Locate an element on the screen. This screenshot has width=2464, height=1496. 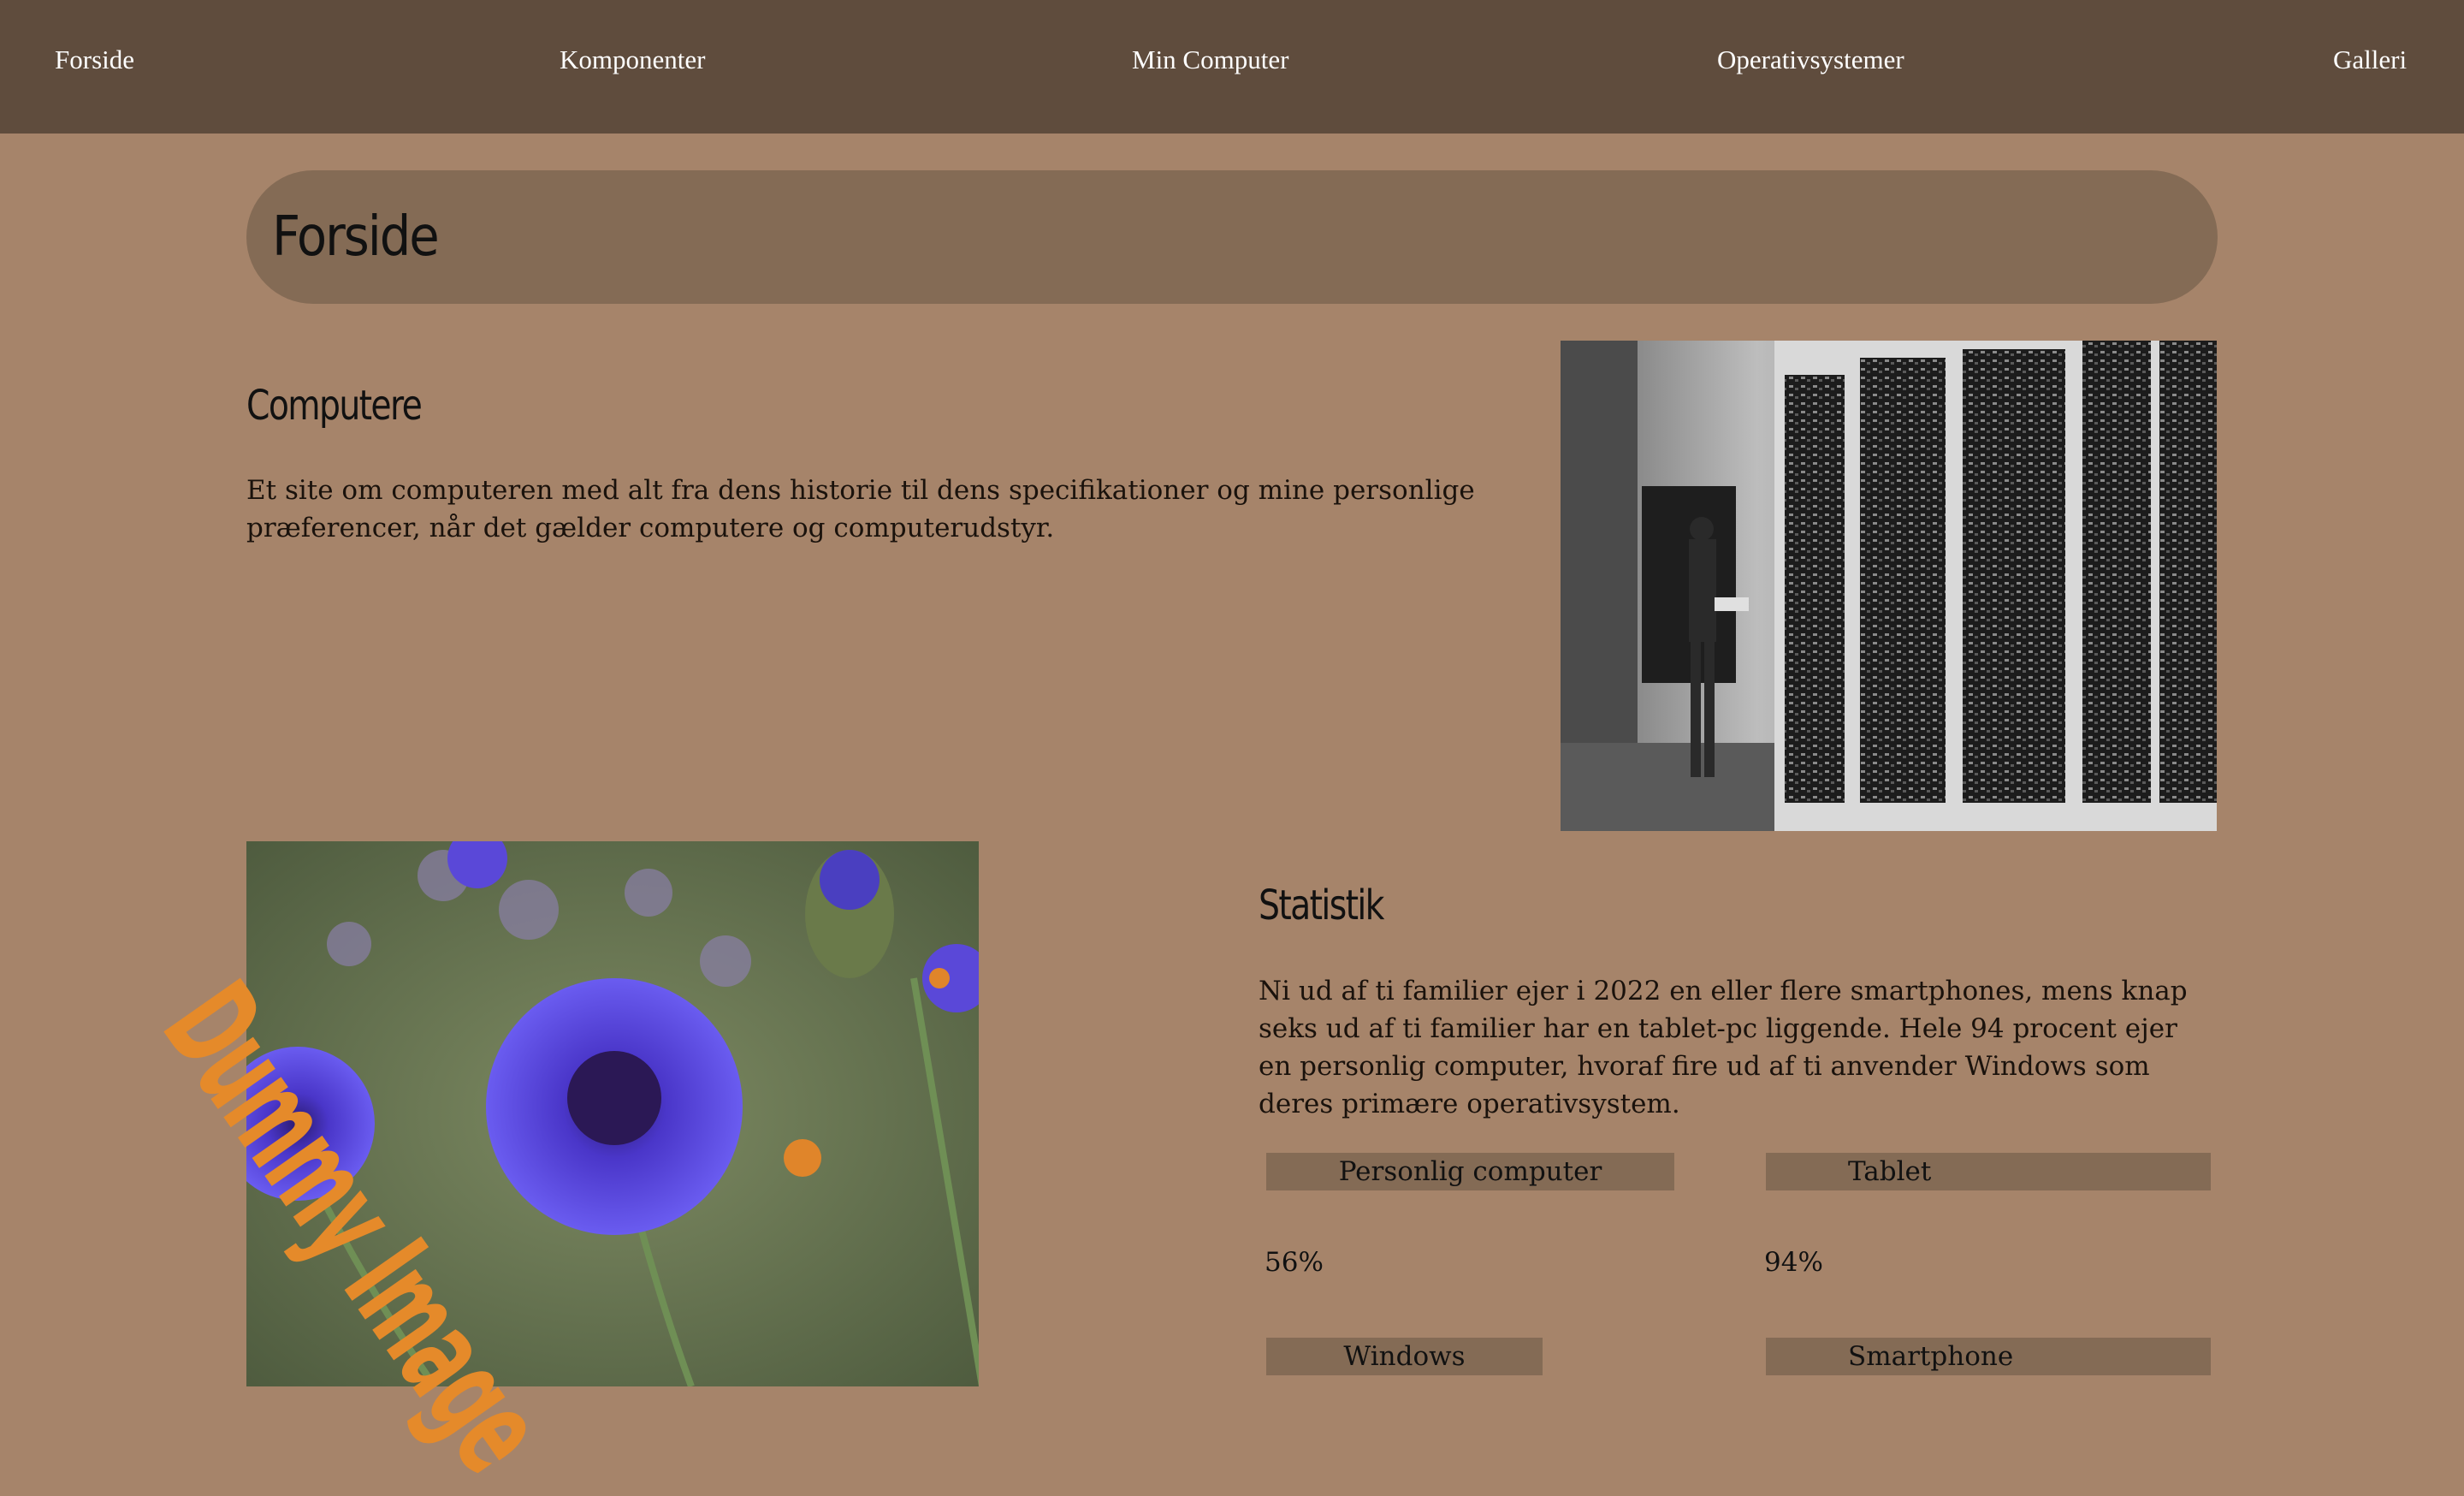
nav-link-forside: Forside is located at coordinates (94, 60).